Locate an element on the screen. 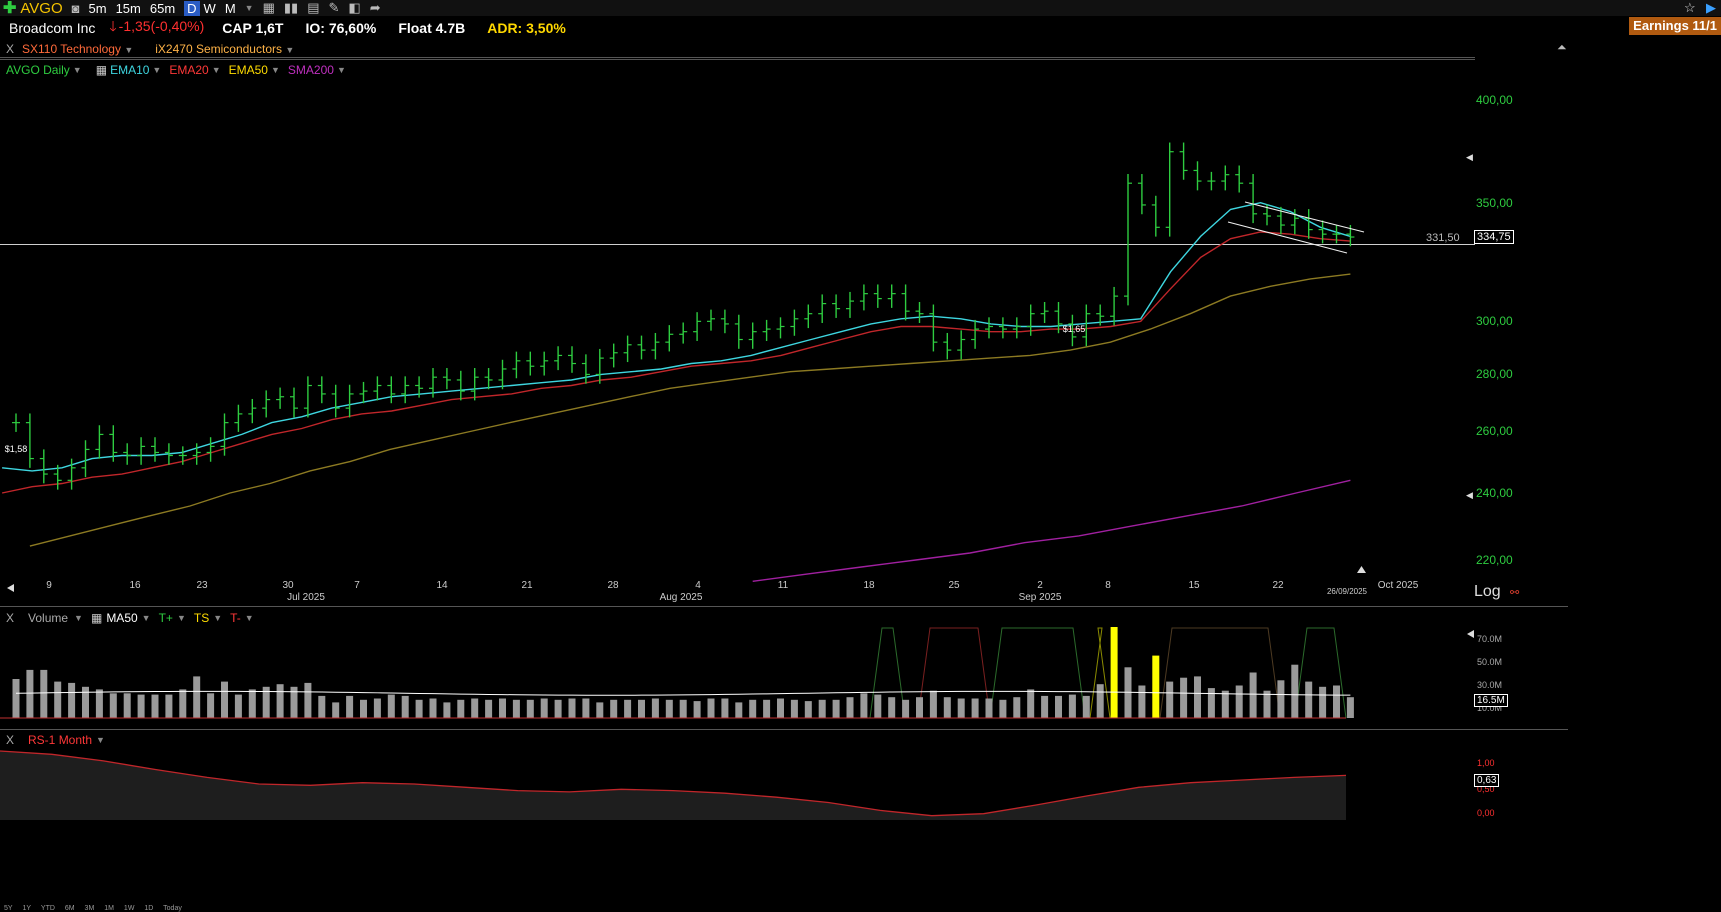 The height and width of the screenshot is (912, 1721). x-tick-label: 21 is located at coordinates (527, 585).